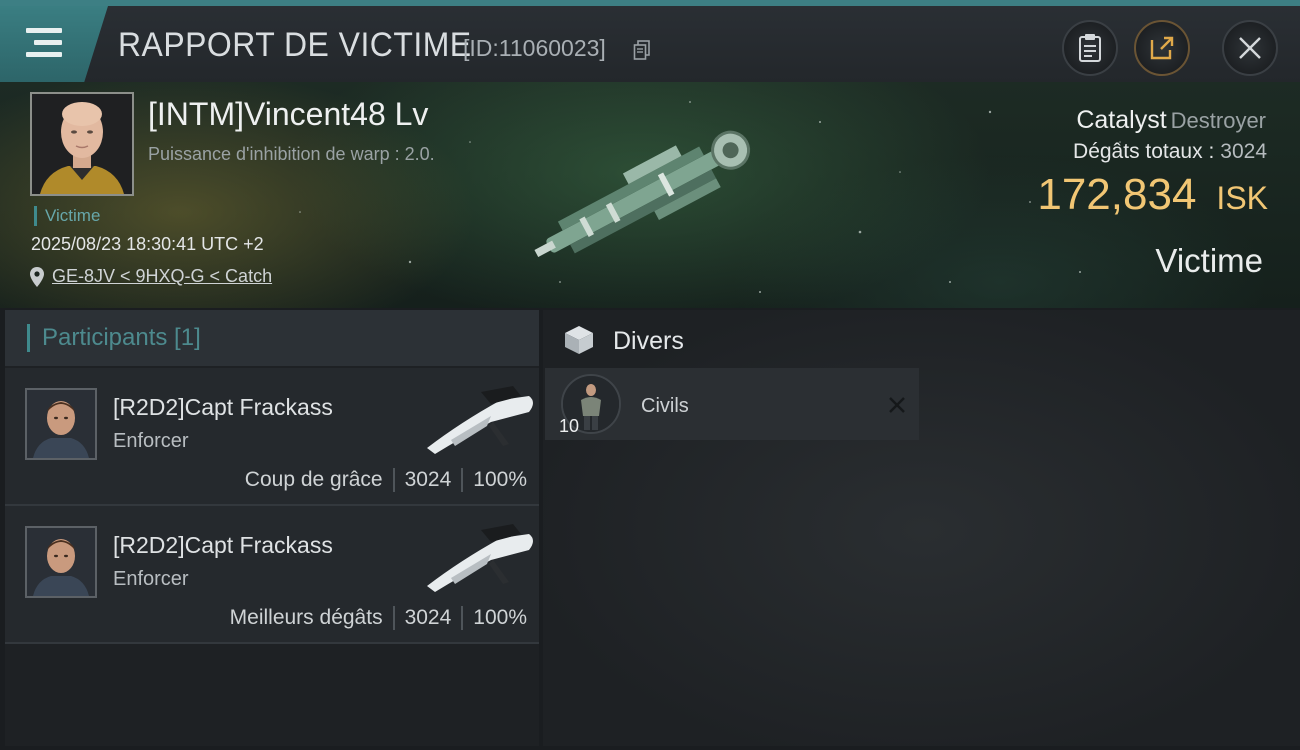 The image size is (1300, 750). What do you see at coordinates (306, 617) in the screenshot?
I see `participant-label: Meilleurs dégâts` at bounding box center [306, 617].